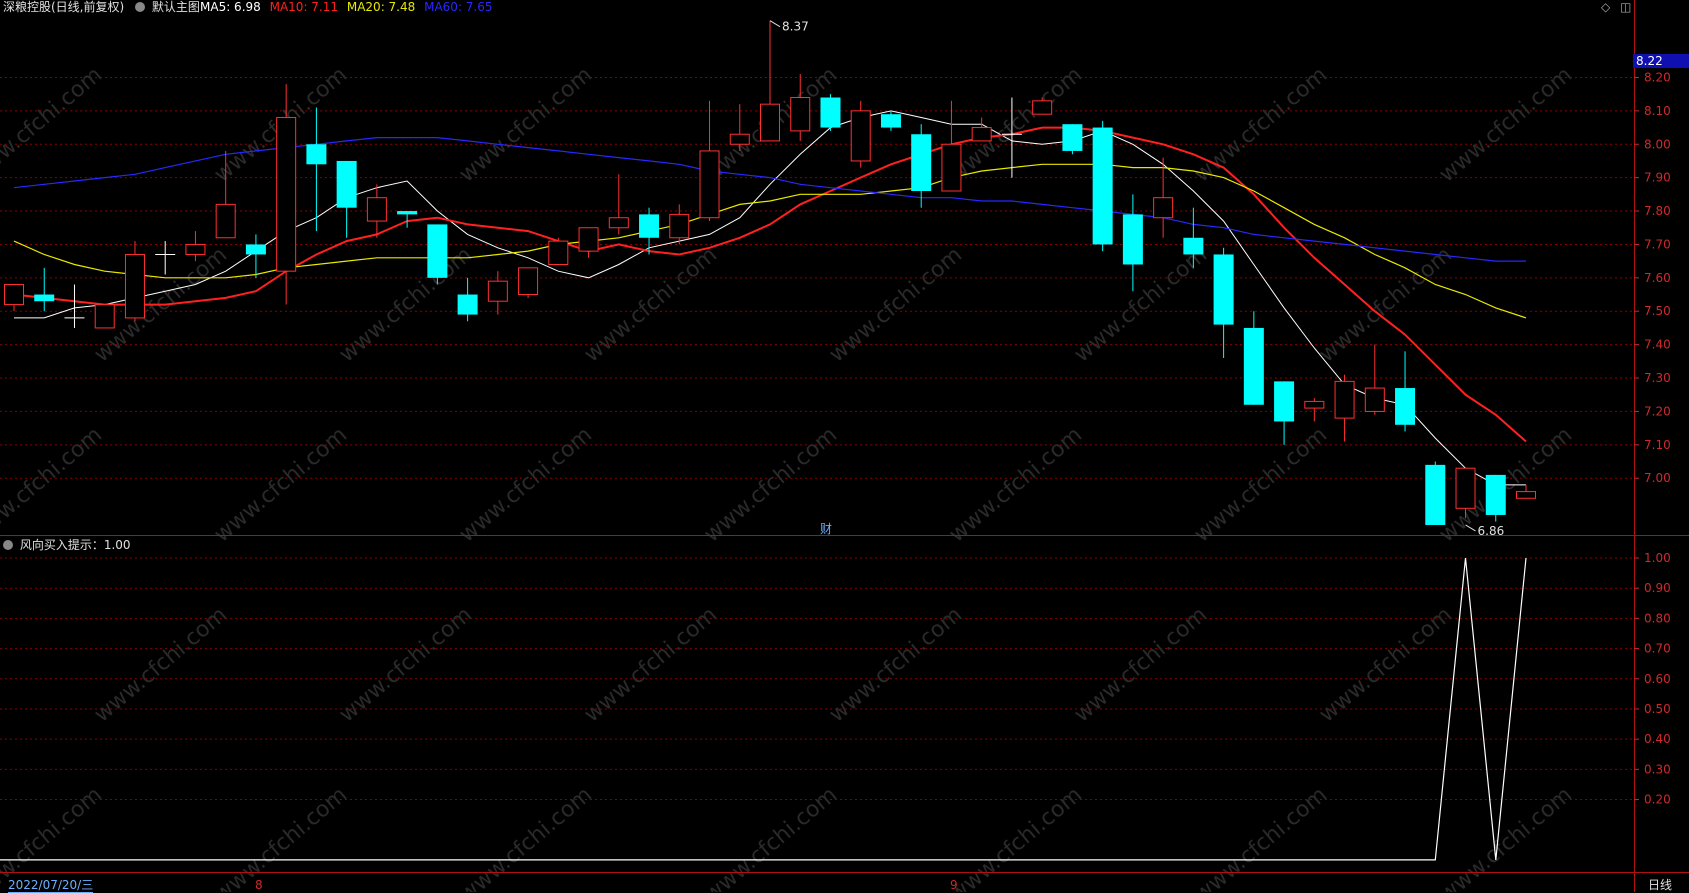 Image resolution: width=1689 pixels, height=893 pixels. Describe the element at coordinates (1657, 345) in the screenshot. I see `y-tick-label: 7.40` at that location.